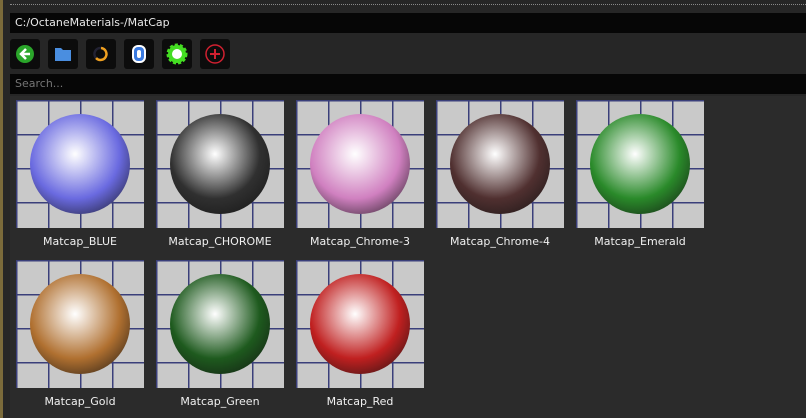  I want to click on refresh-button, so click(101, 54).